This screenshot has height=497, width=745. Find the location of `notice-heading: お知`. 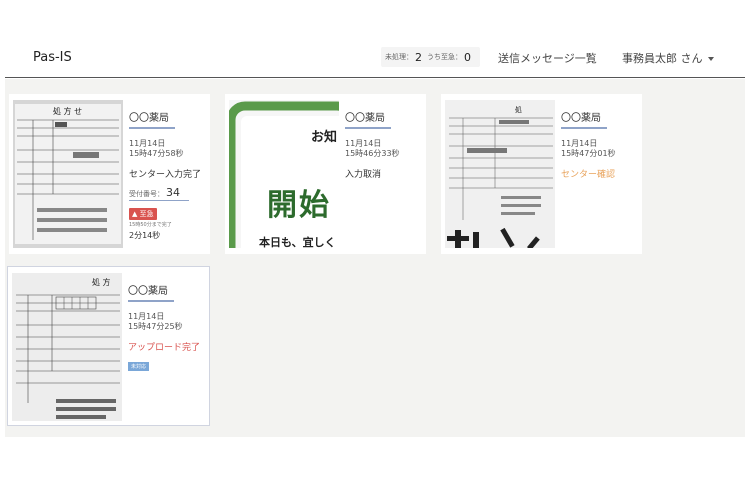

notice-heading: お知 is located at coordinates (324, 137).